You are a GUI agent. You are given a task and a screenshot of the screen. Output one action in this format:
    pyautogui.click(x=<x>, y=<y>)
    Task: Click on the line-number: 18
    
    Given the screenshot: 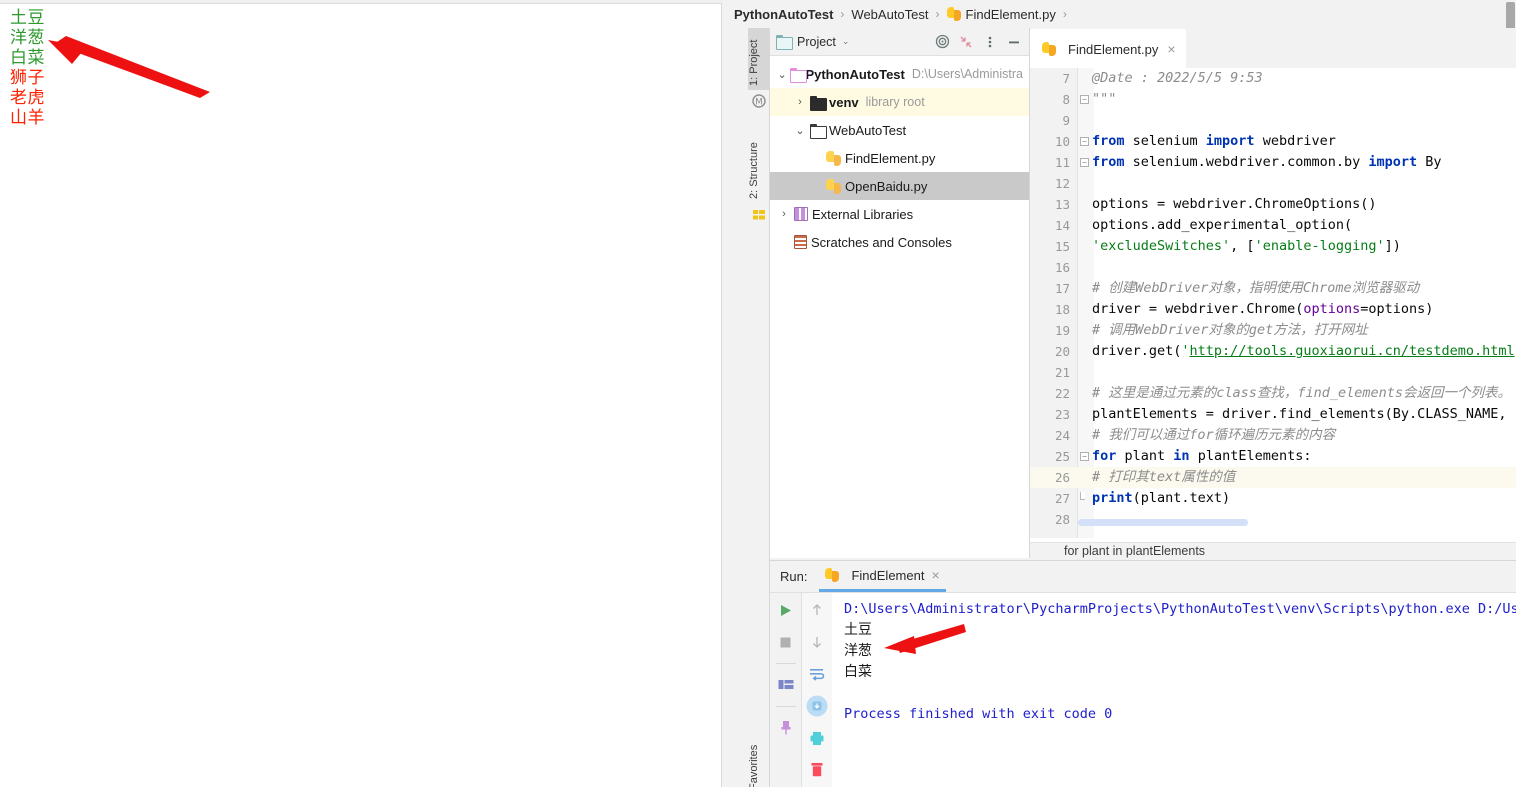 What is the action you would take?
    pyautogui.click(x=1062, y=309)
    